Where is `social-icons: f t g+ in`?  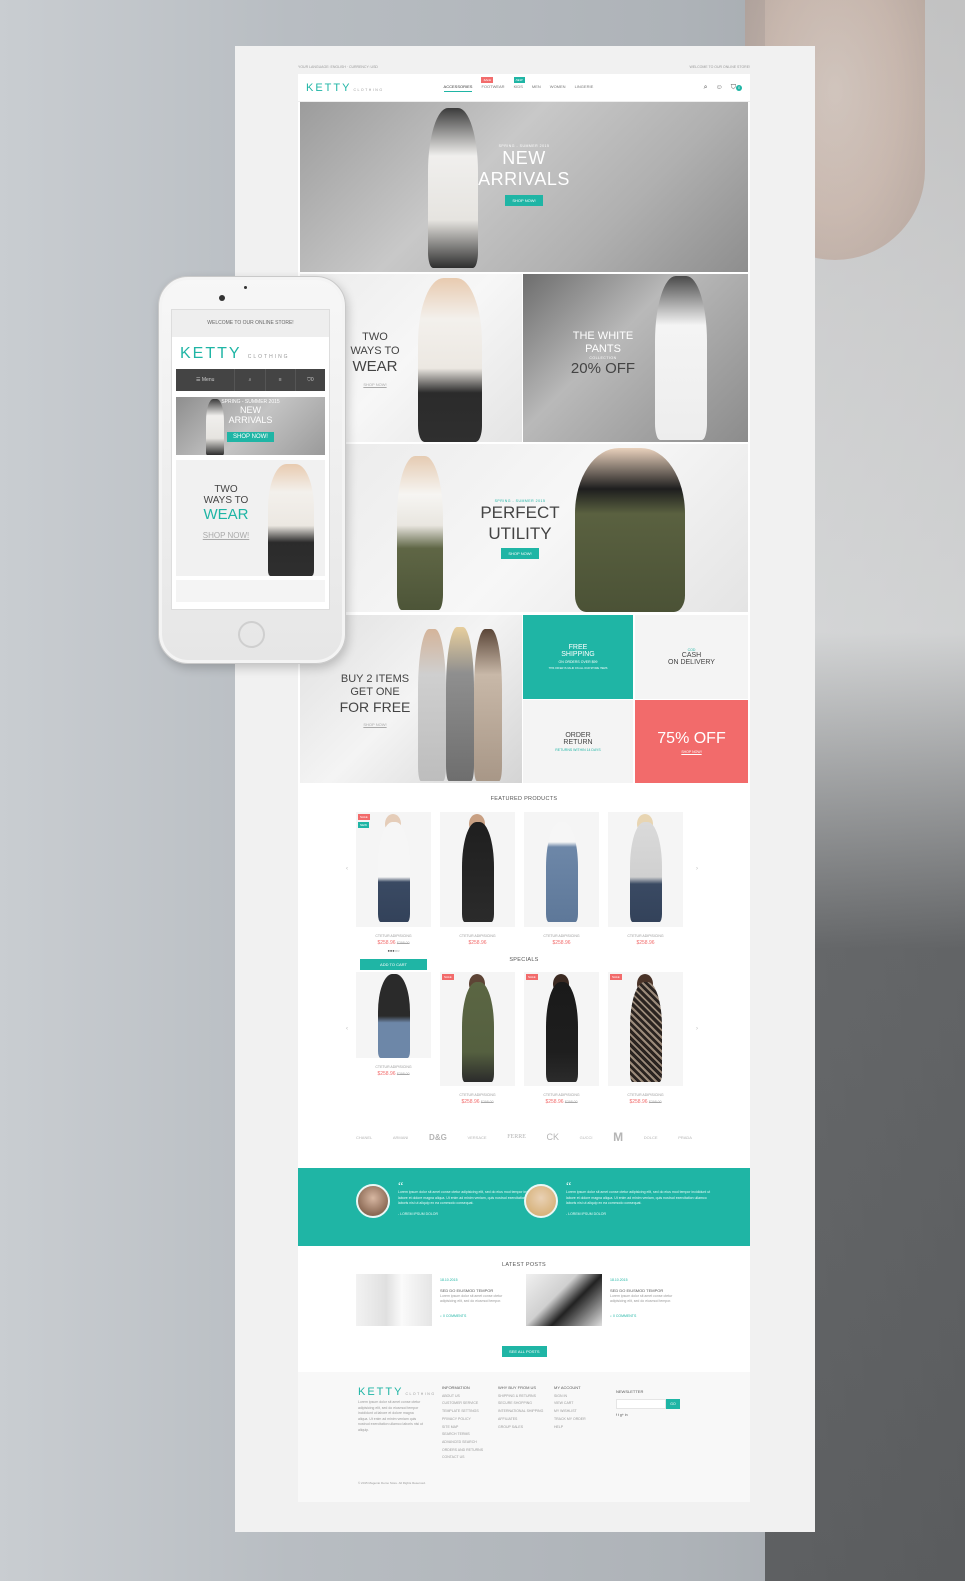 social-icons: f t g+ in is located at coordinates (648, 1416).